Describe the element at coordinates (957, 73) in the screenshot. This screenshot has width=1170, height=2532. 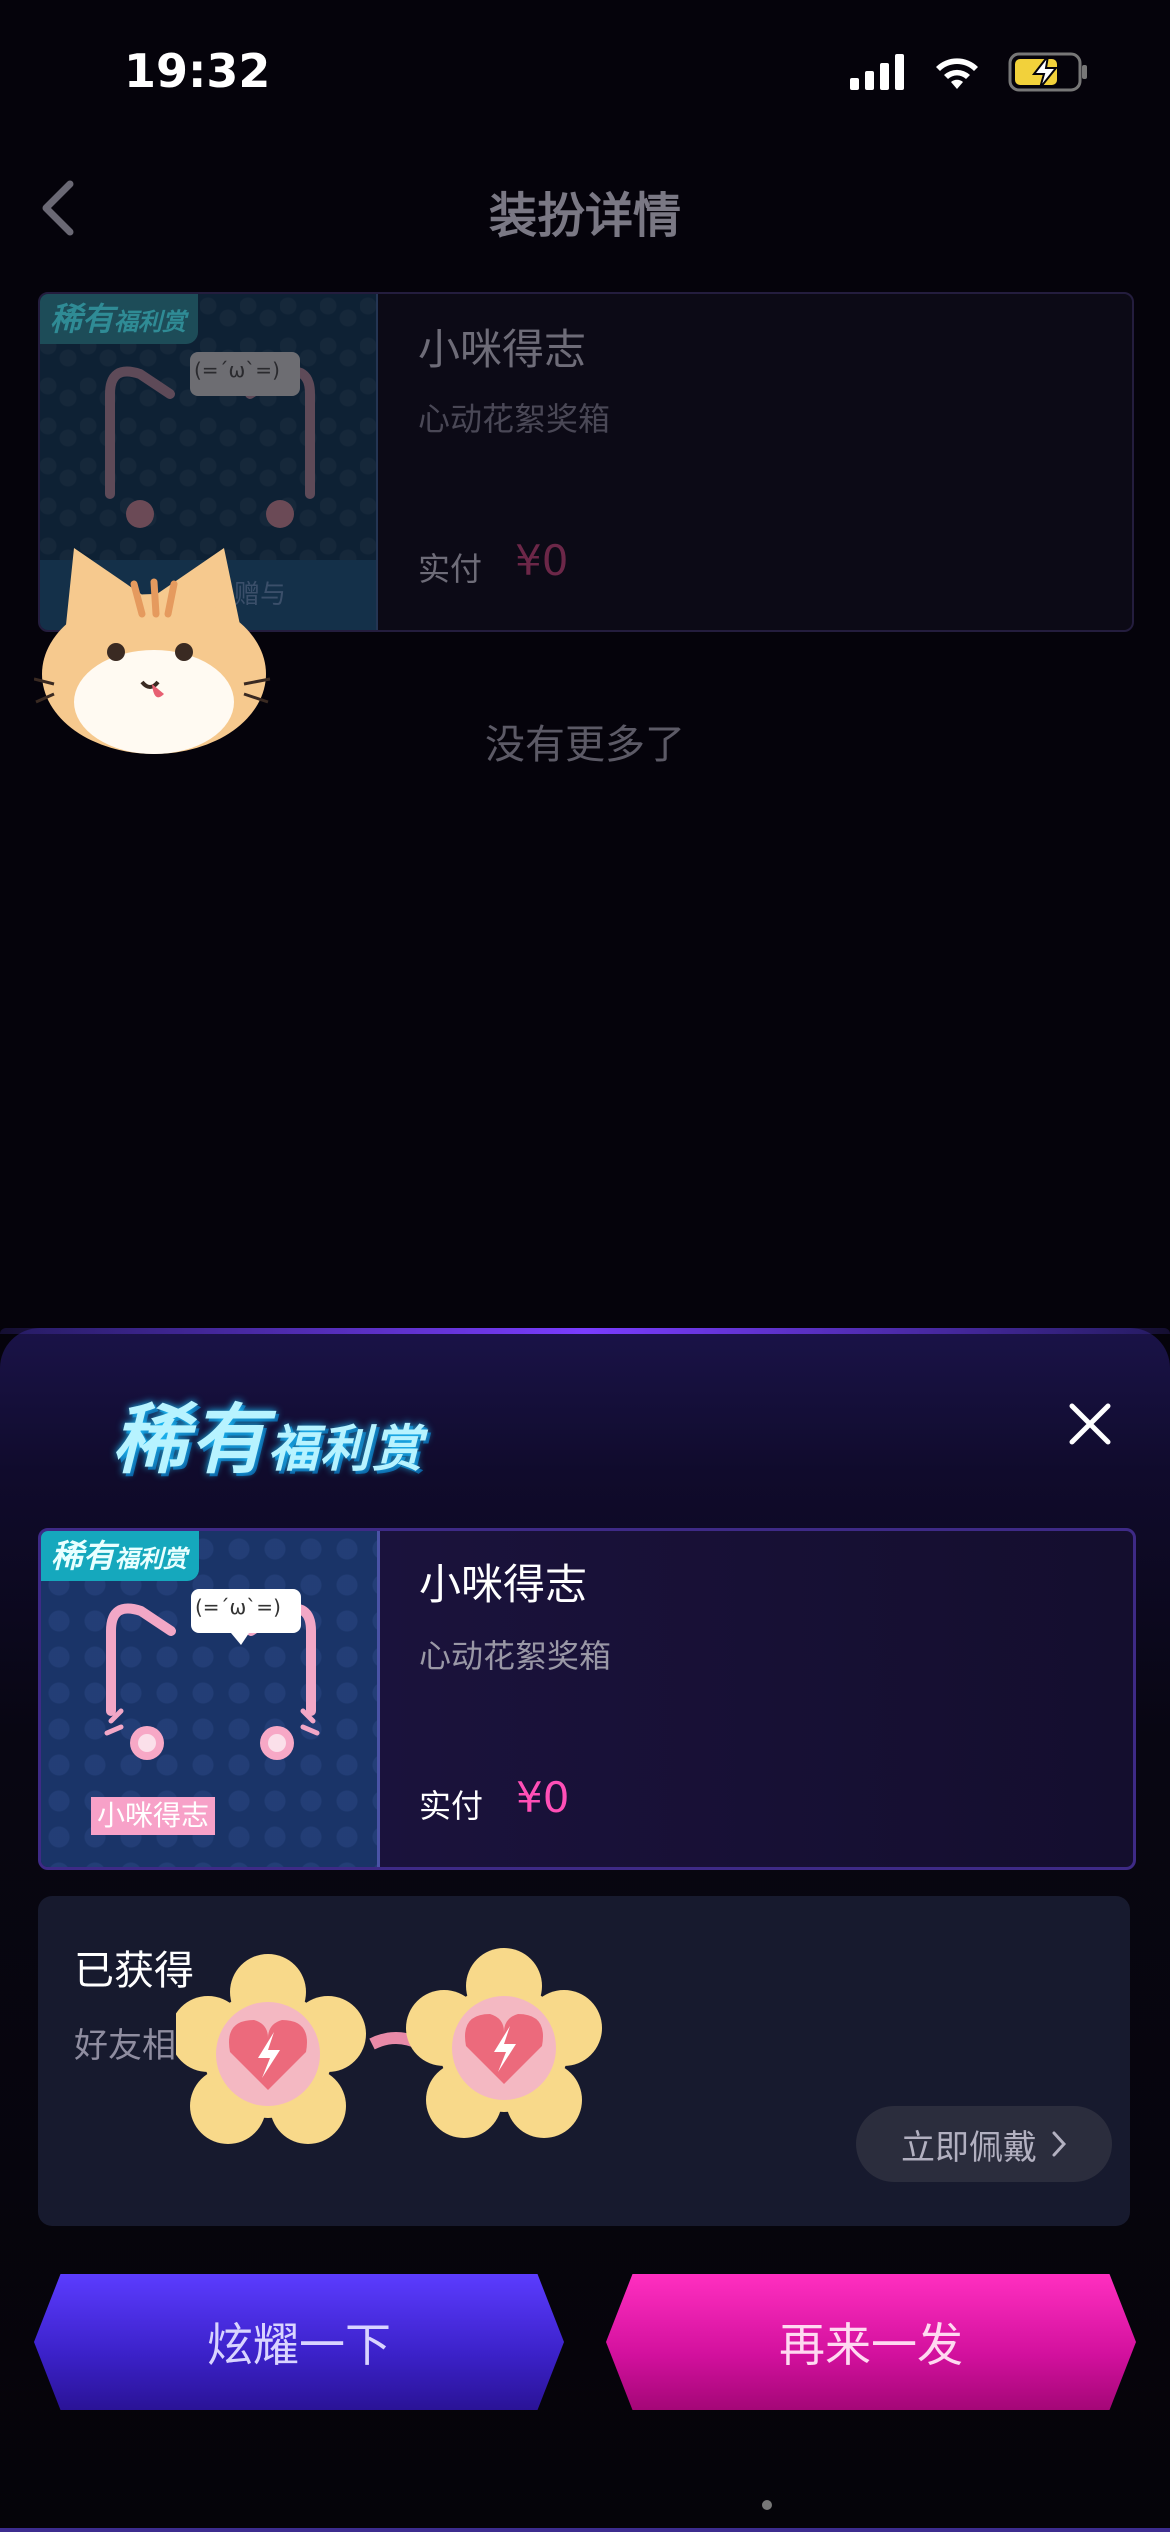
I see `wifi-icon` at that location.